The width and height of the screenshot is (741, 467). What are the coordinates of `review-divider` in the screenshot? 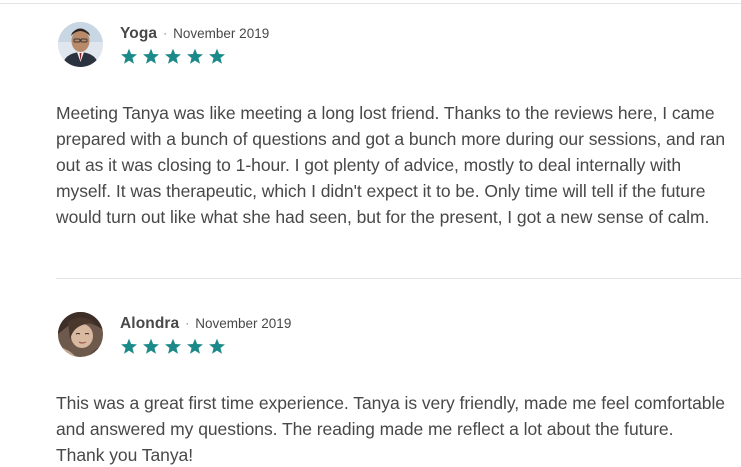 It's located at (398, 278).